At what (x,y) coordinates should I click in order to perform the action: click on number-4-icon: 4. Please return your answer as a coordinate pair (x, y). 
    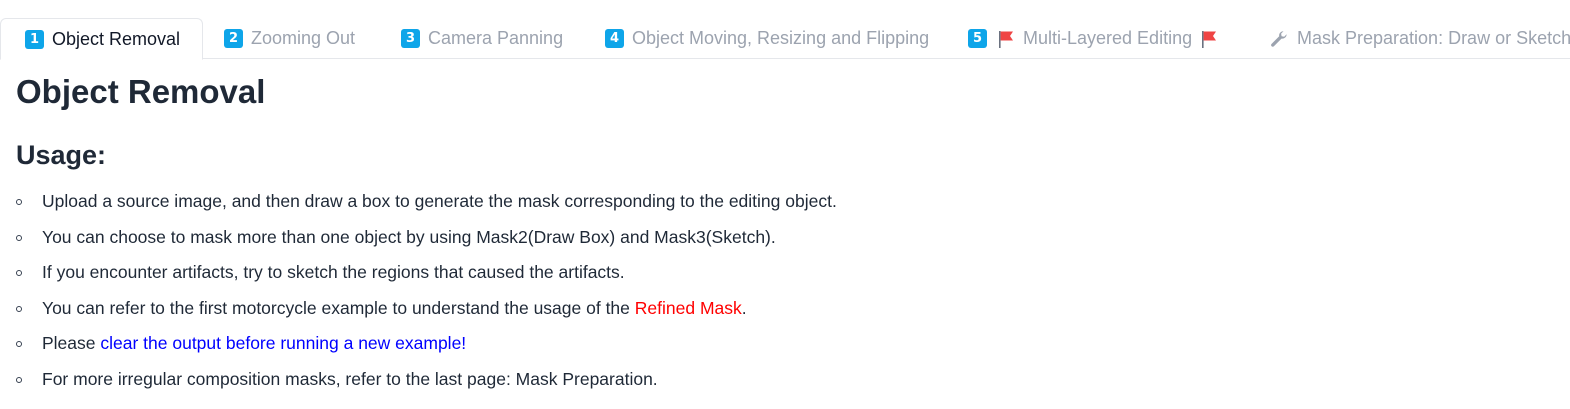
    Looking at the image, I should click on (614, 38).